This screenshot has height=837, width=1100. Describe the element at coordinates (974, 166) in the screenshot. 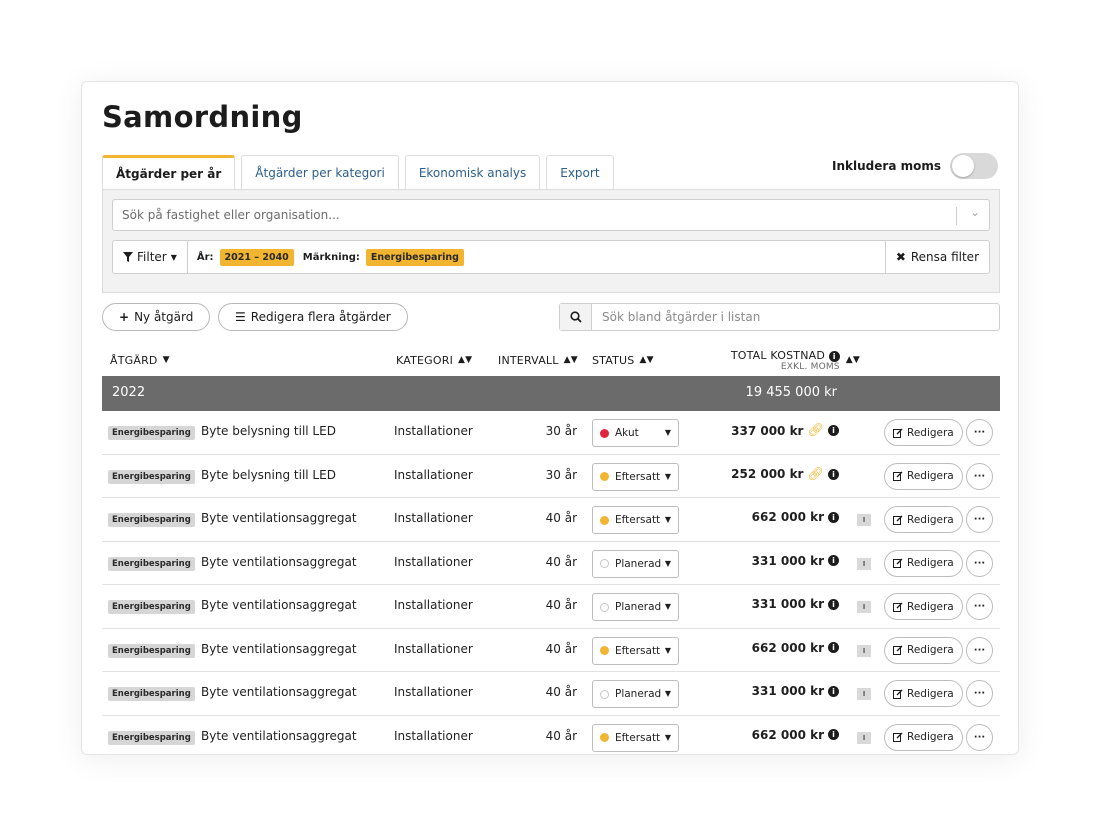

I see `include-vat-toggle` at that location.